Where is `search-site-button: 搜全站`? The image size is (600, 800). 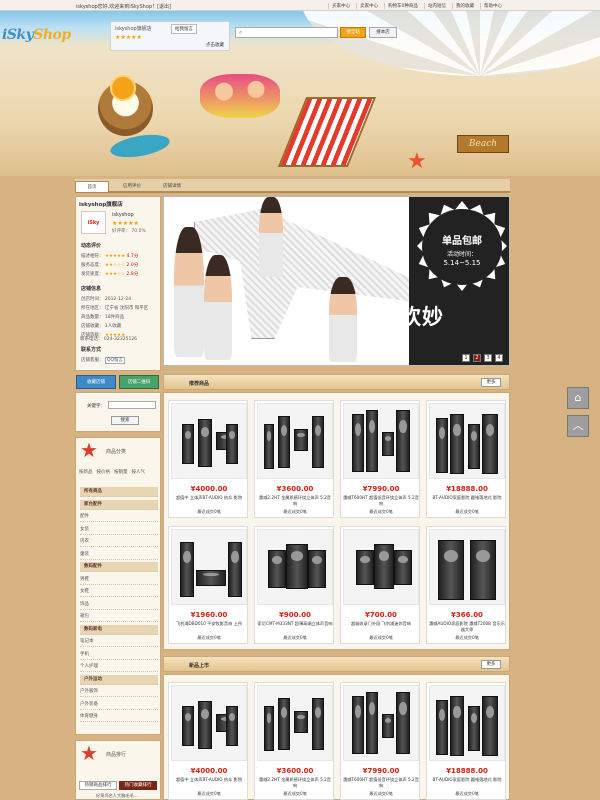 search-site-button: 搜全站 is located at coordinates (353, 32).